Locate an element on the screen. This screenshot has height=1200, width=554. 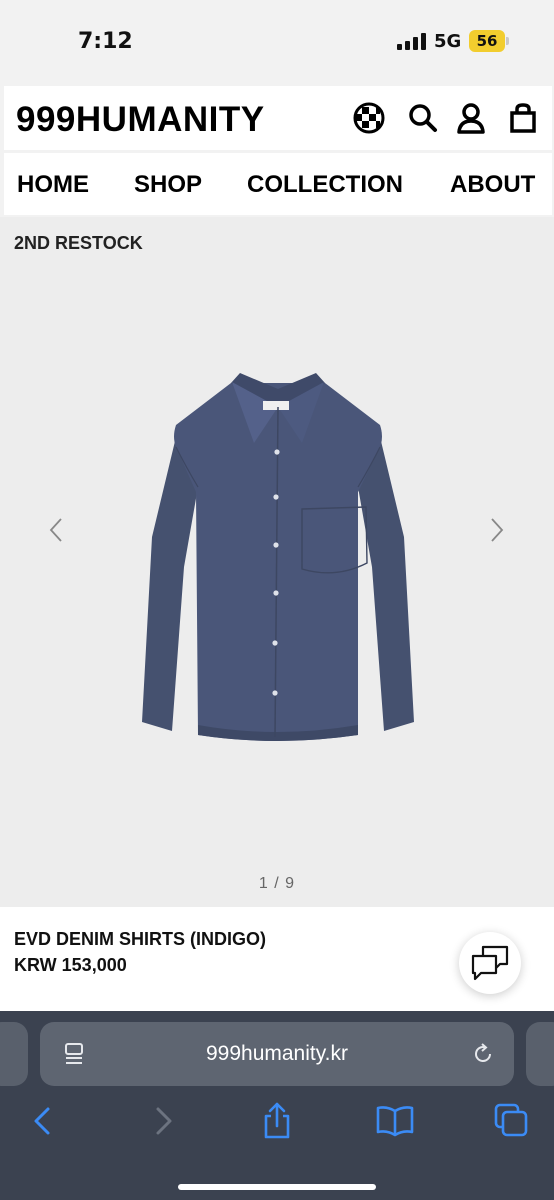
previous-tab-preview is located at coordinates (14, 1054).